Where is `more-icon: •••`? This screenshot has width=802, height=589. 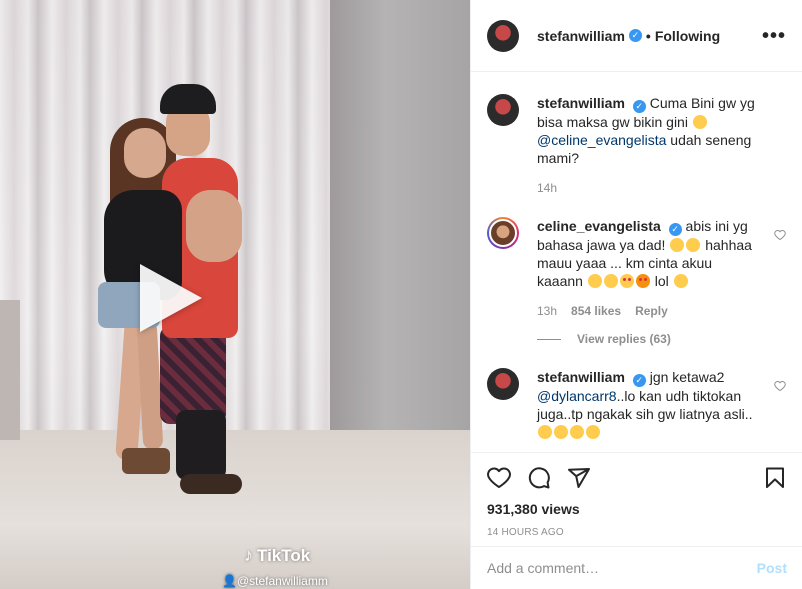 more-icon: ••• is located at coordinates (774, 36).